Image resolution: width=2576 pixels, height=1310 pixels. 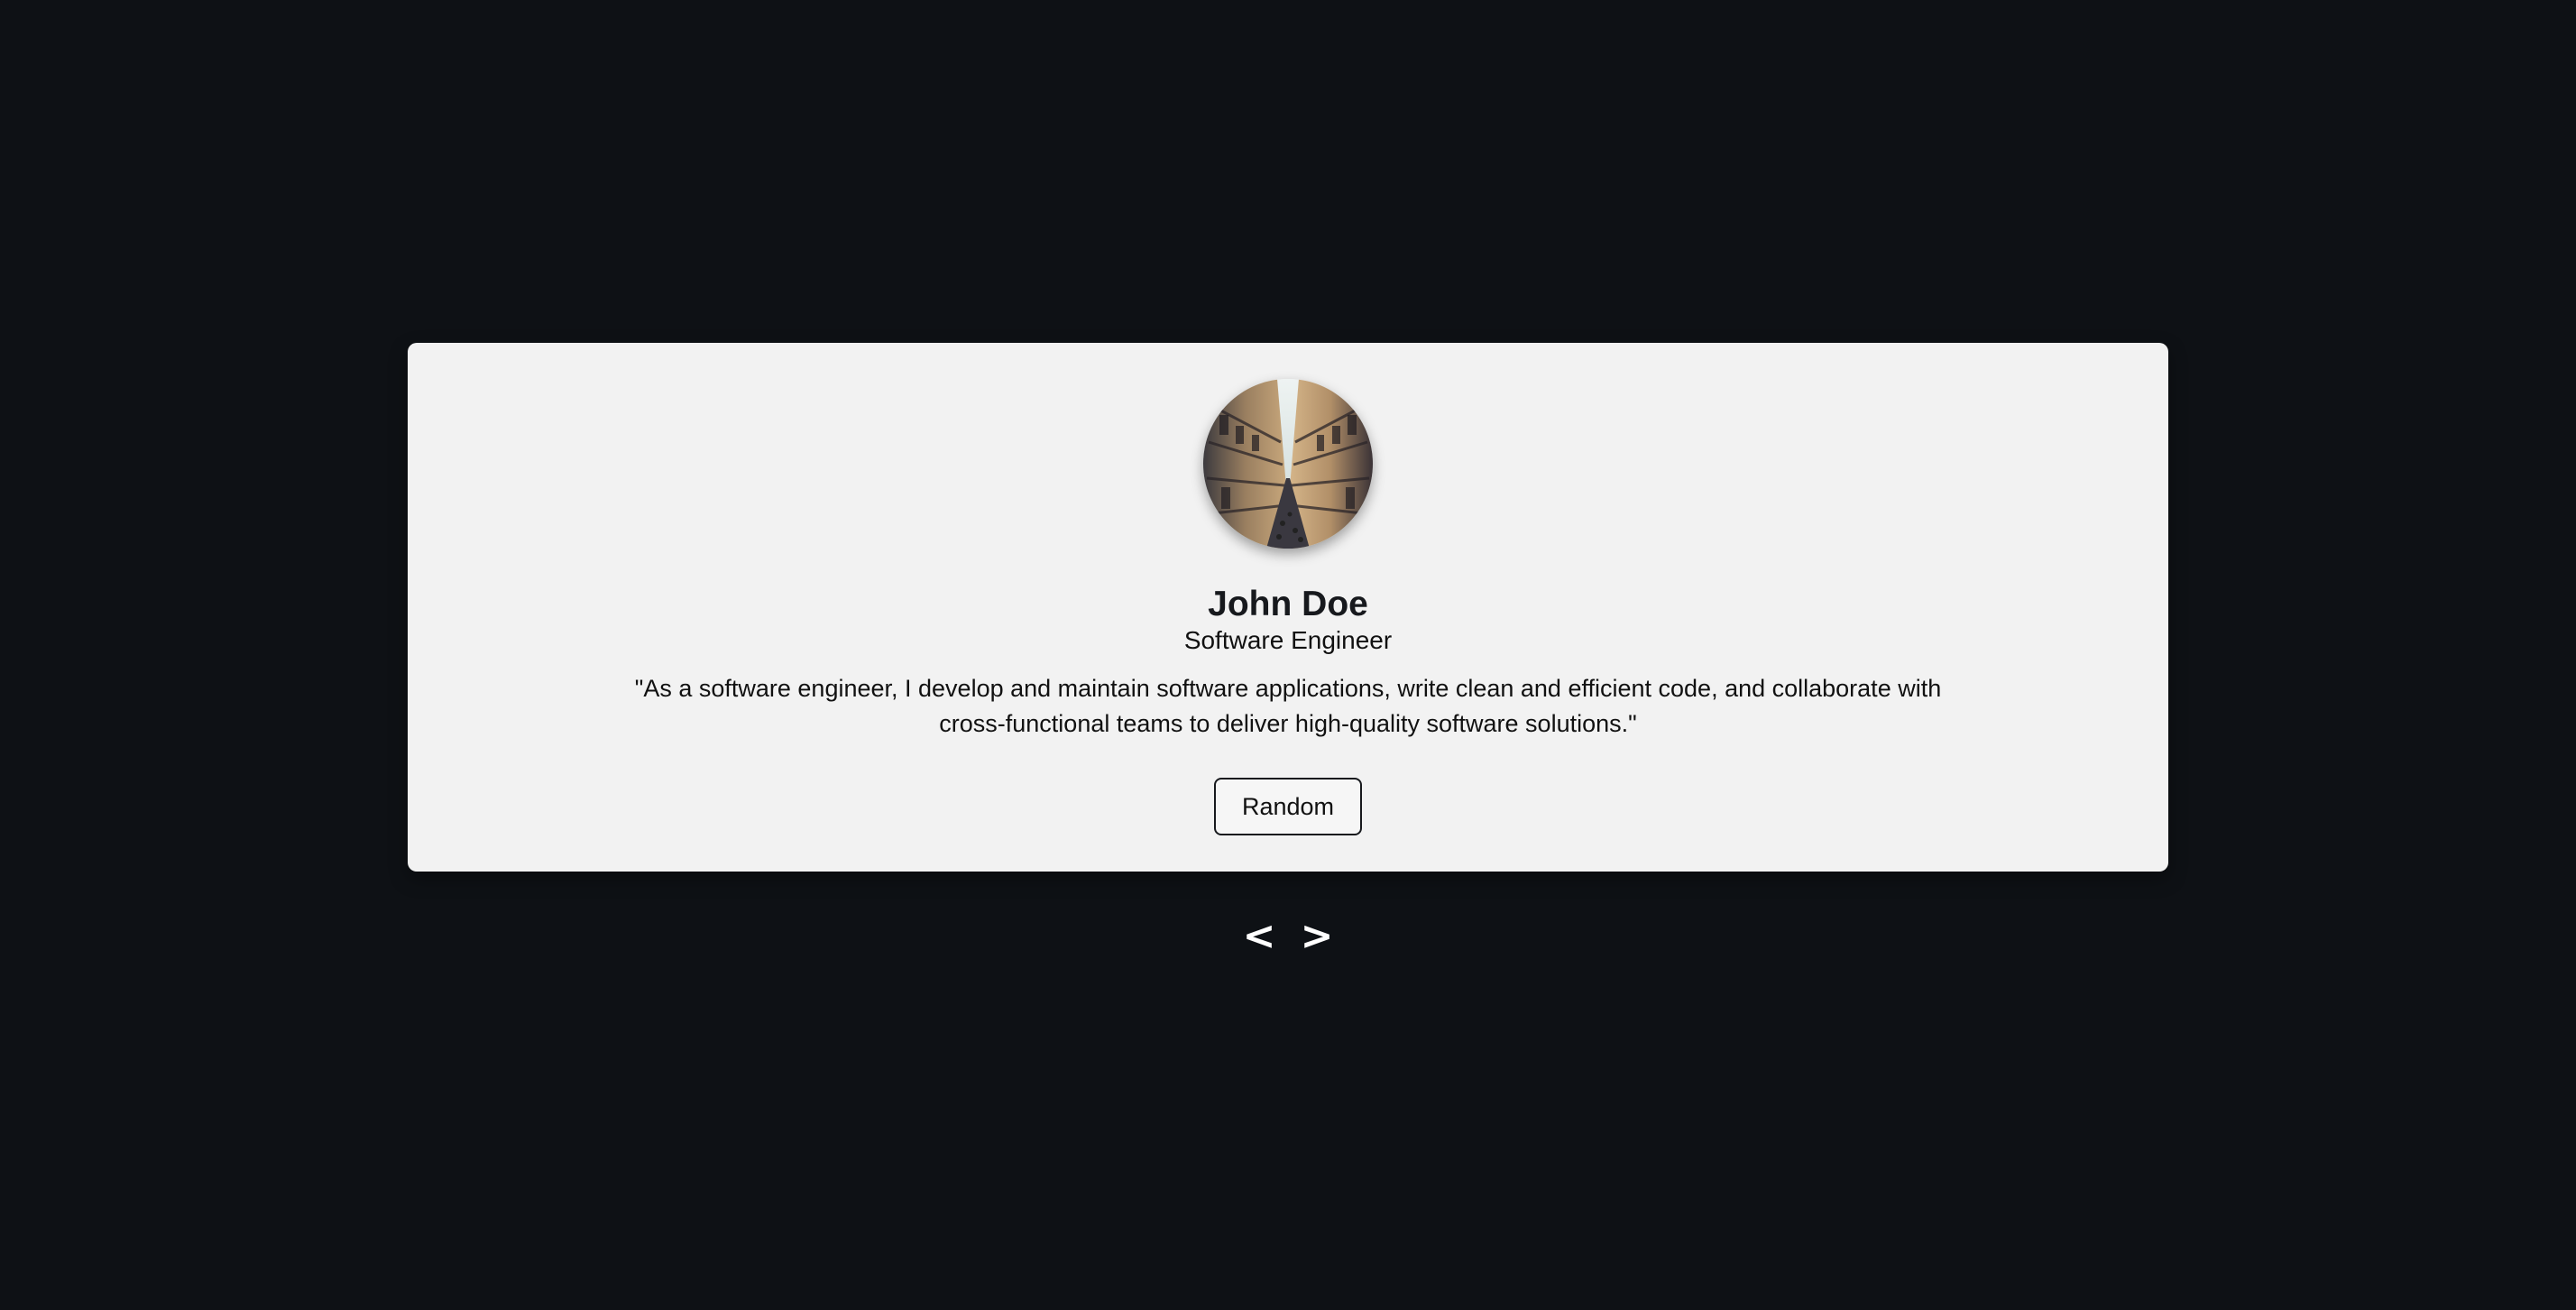 I want to click on person-name: John Doe, so click(x=1288, y=604).